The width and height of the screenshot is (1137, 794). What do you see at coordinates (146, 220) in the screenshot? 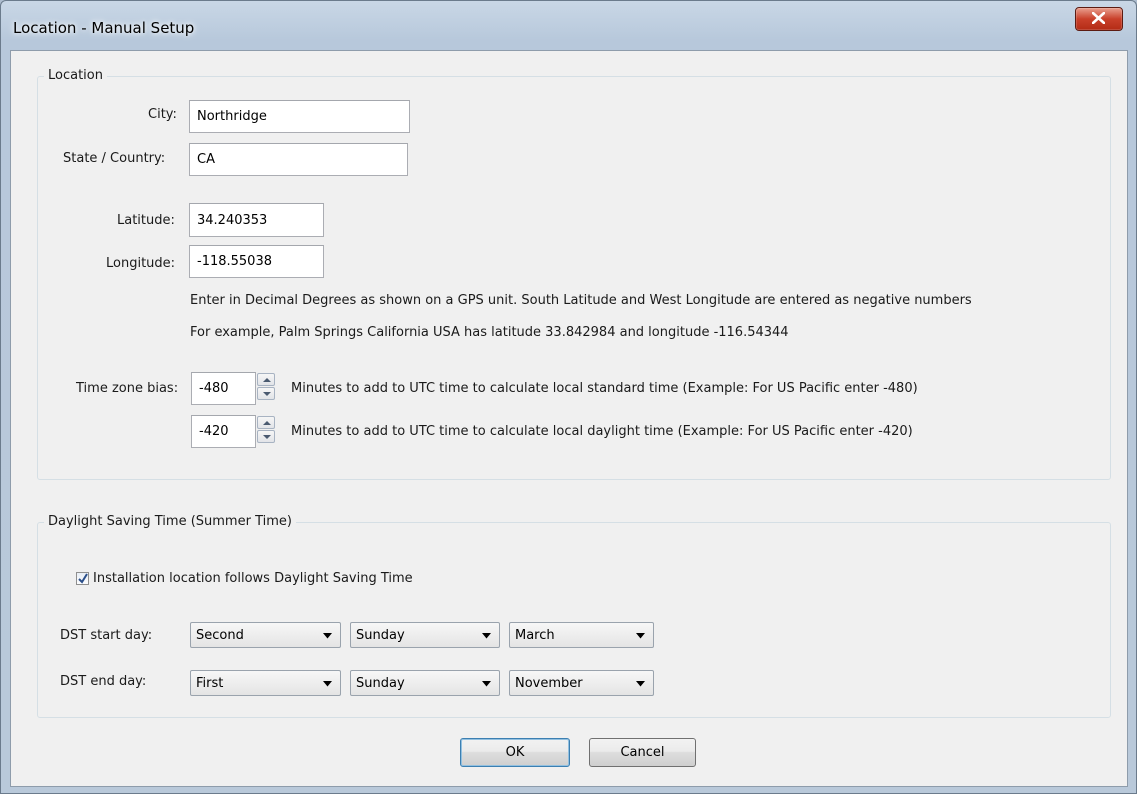
I see `latitude-label: Latitude:` at bounding box center [146, 220].